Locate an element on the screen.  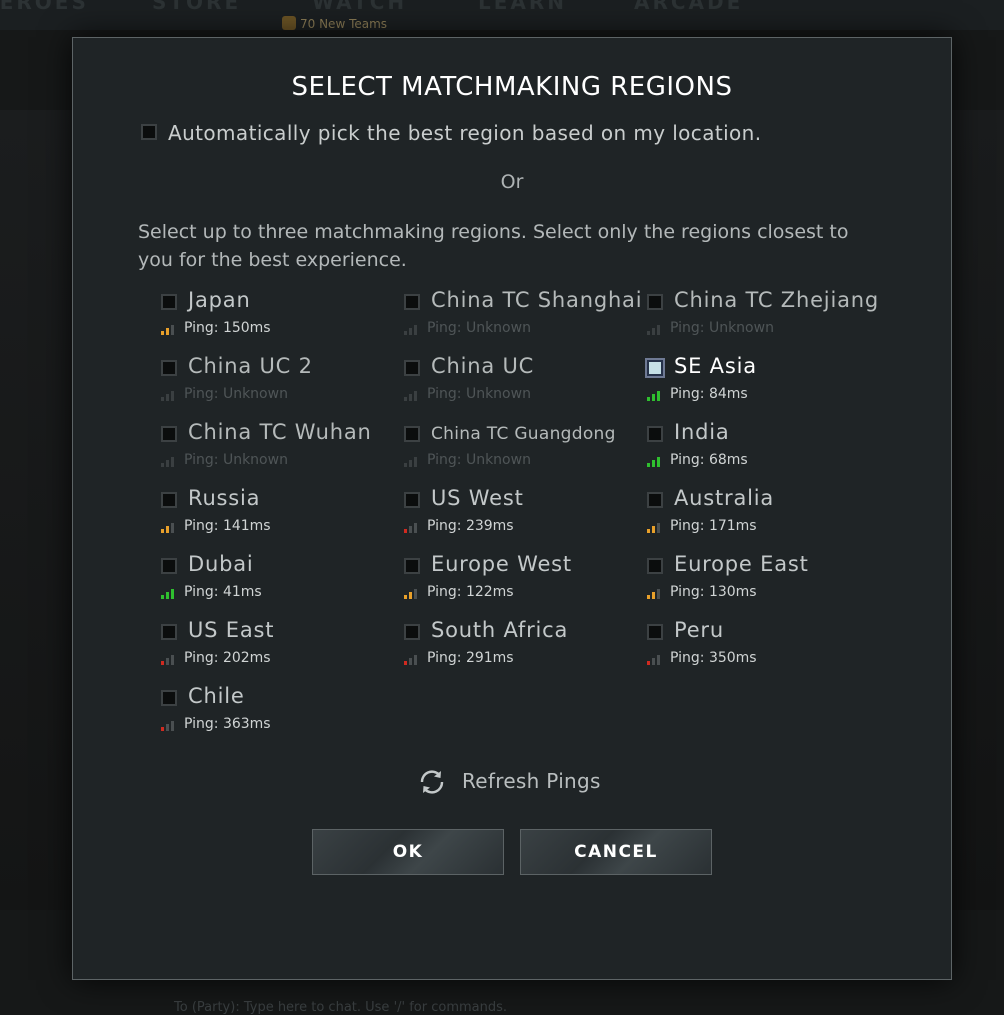
region-ping: Ping: 291ms is located at coordinates (470, 658).